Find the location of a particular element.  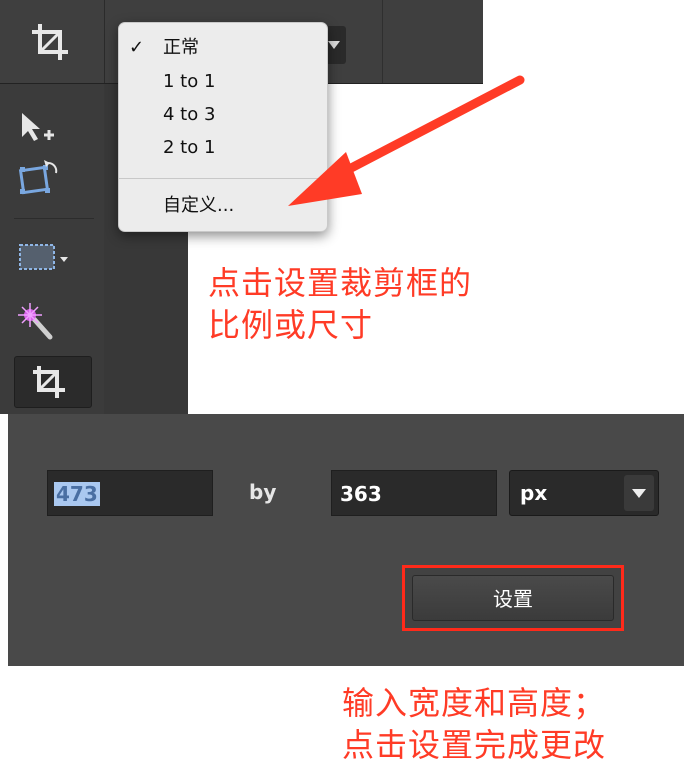

height-input: 363 is located at coordinates (414, 493).